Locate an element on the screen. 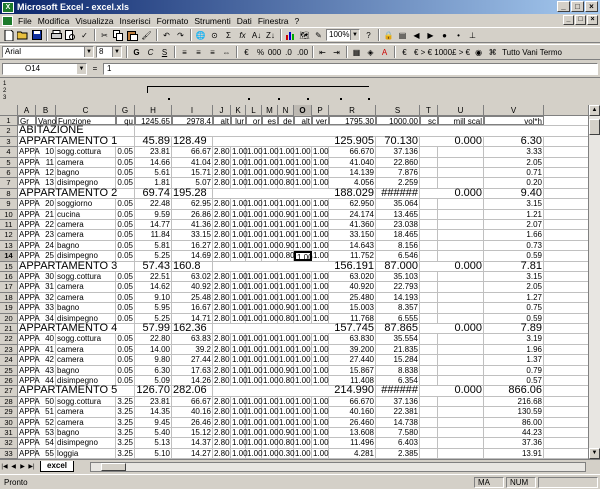 This screenshot has height=489, width=600. row-header-19: 19 is located at coordinates (9, 308).